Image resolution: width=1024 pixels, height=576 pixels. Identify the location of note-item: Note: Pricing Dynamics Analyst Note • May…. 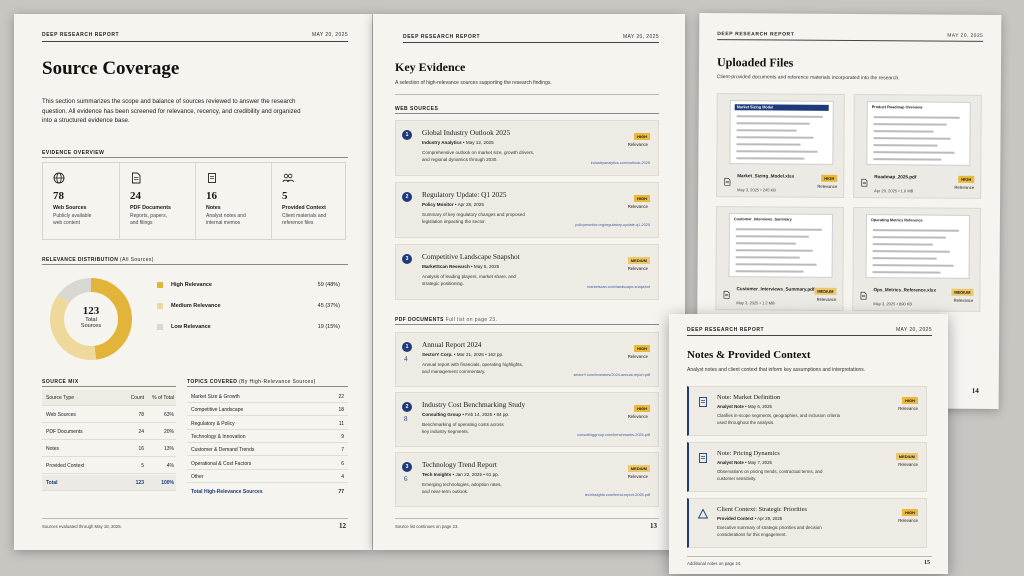
(807, 467).